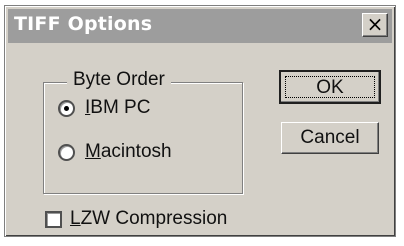 The width and height of the screenshot is (404, 246). Describe the element at coordinates (118, 107) in the screenshot. I see `radio-label-ibm-pc: IBM PC` at that location.